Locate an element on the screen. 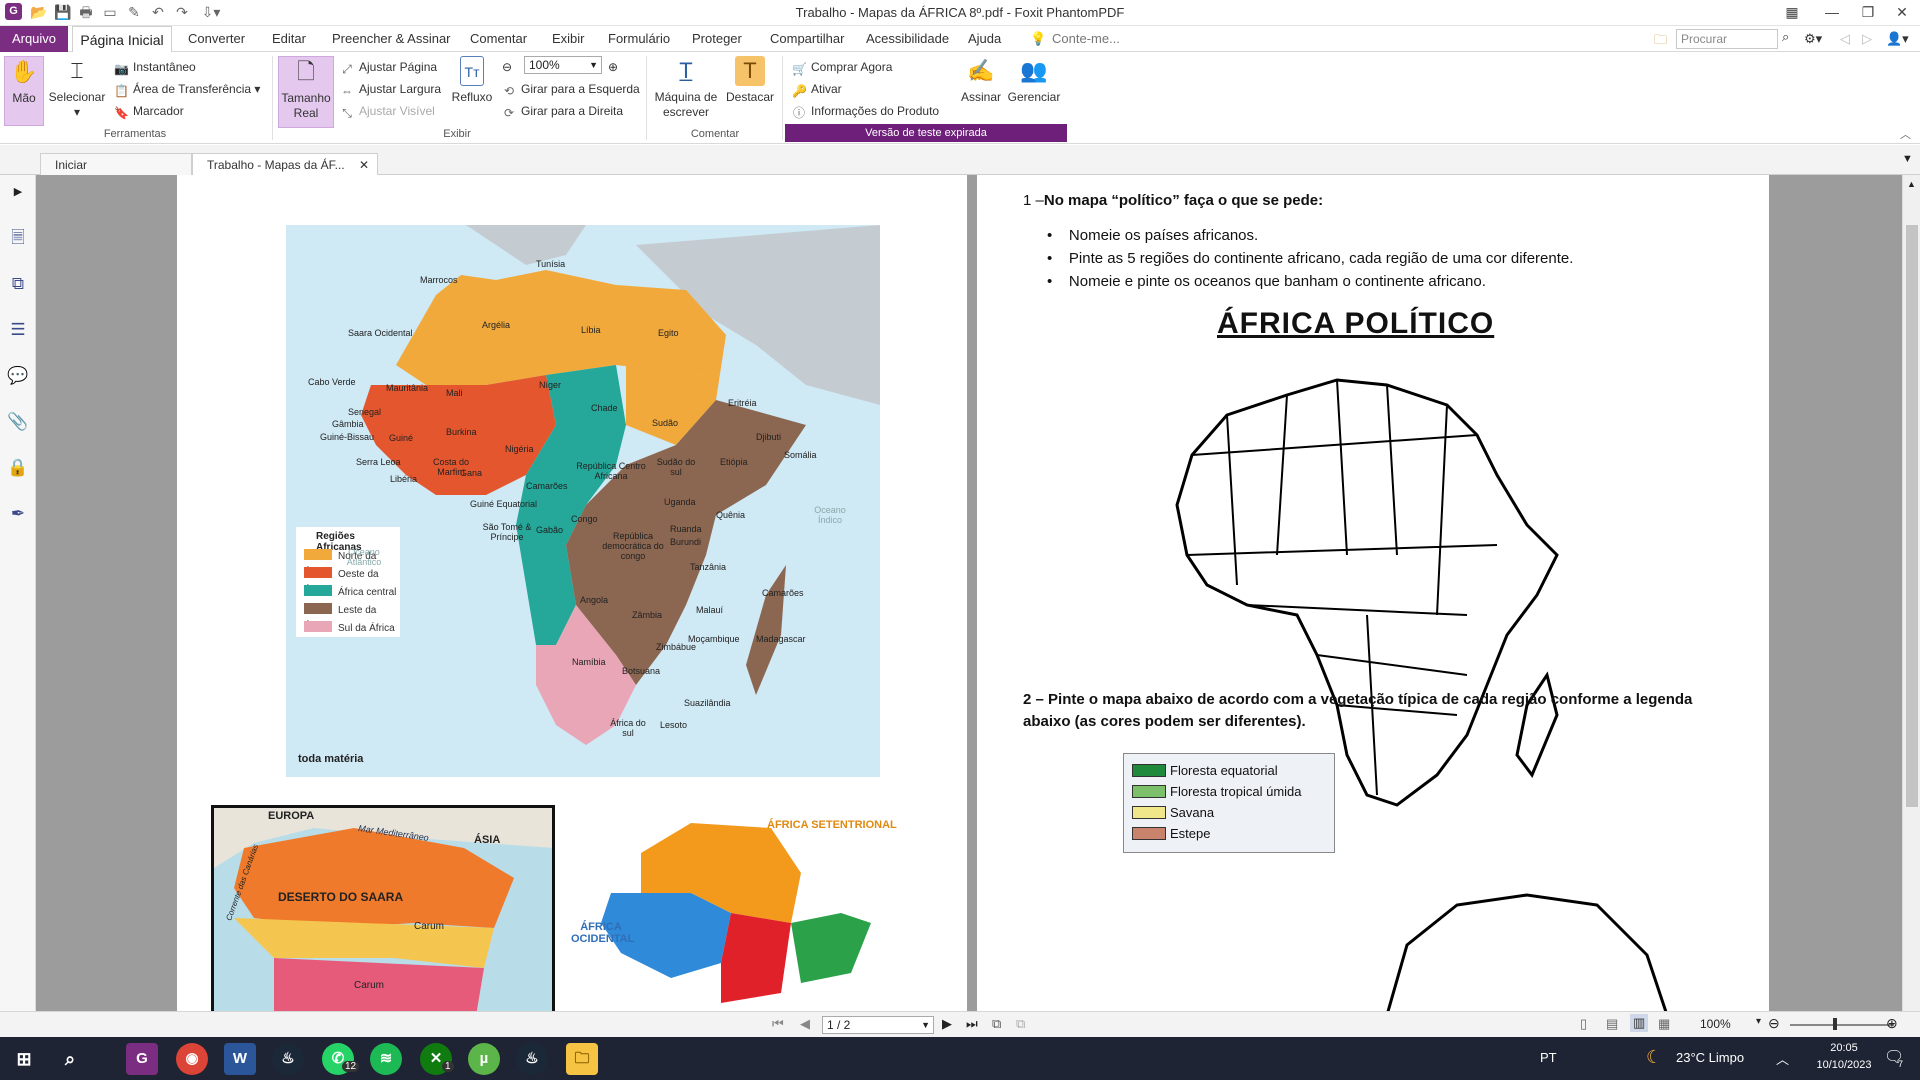  rotate-right-button: ⟳ Girar para a Direita is located at coordinates (562, 111).